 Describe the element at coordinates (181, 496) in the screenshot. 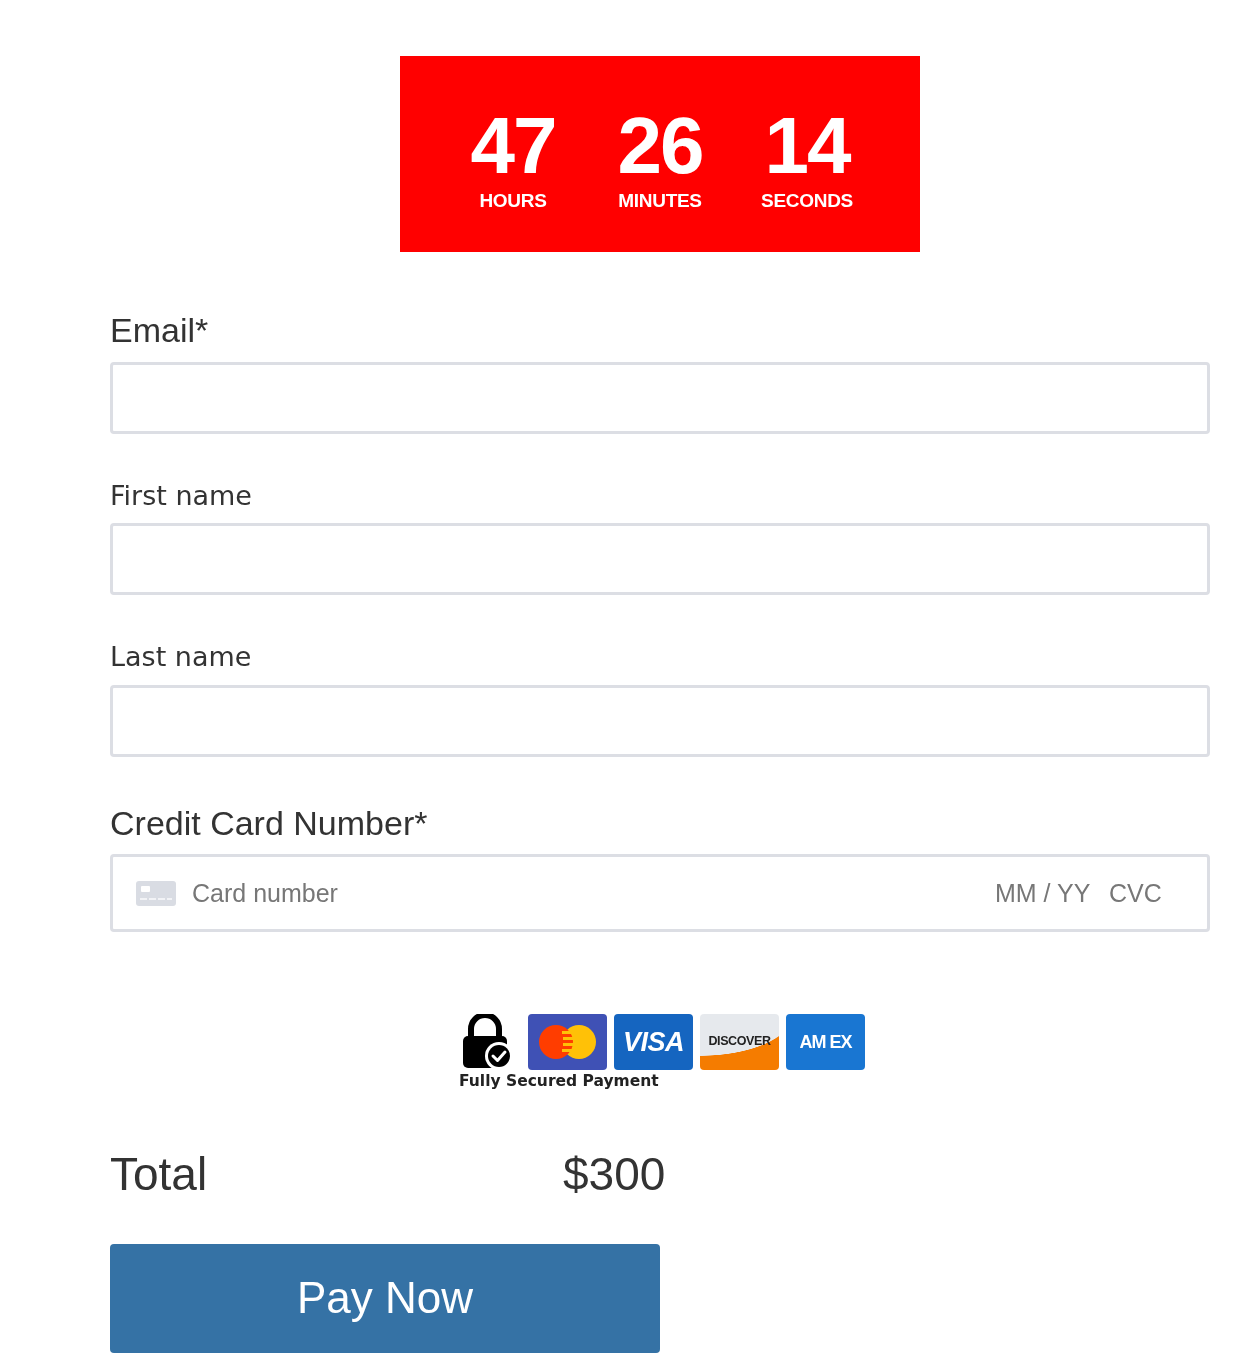

I see `field-label: First name` at that location.